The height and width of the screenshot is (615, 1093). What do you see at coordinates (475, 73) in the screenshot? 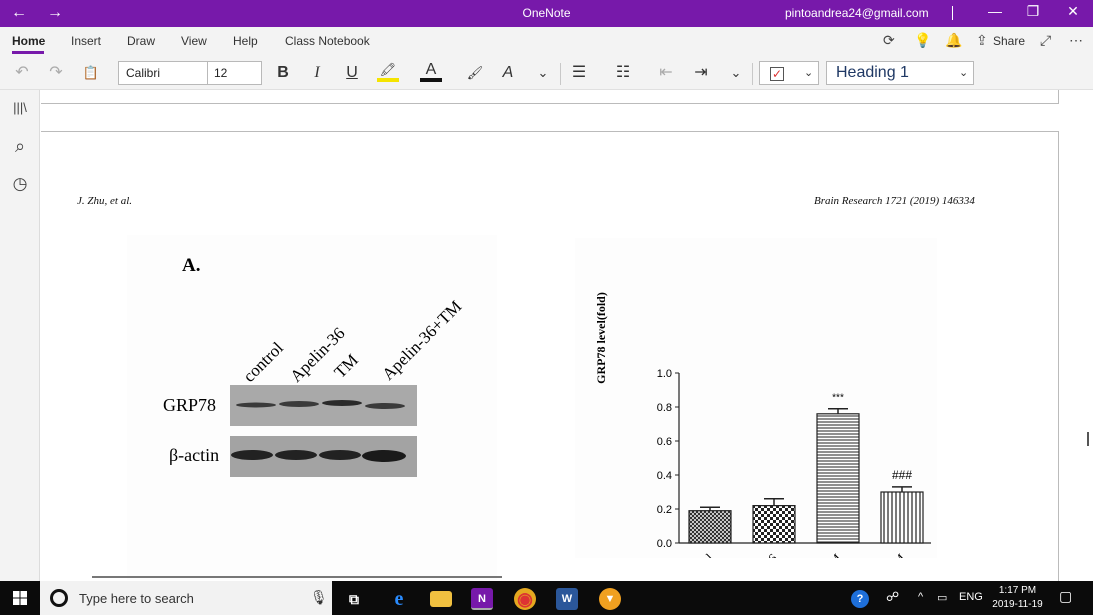
I see `format-painter-icon: 🖌` at bounding box center [475, 73].